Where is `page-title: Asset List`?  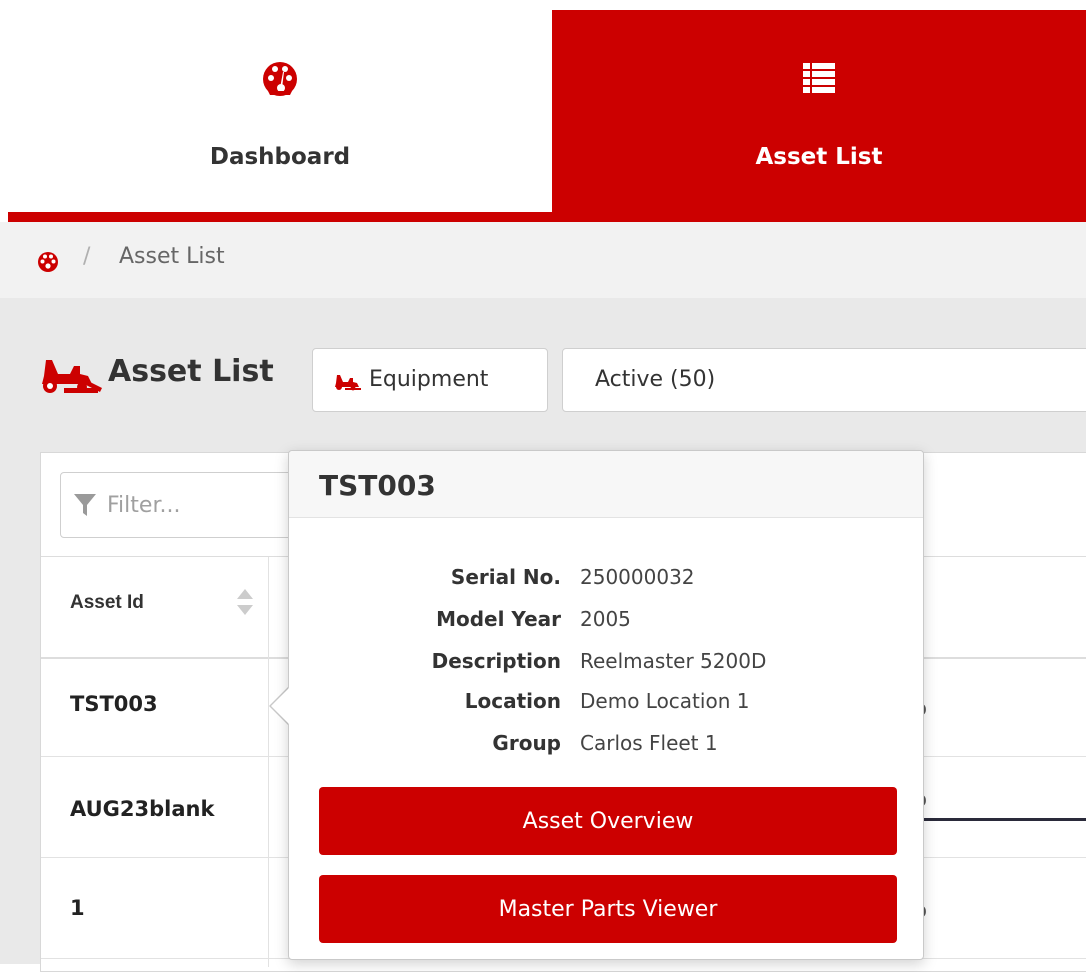 page-title: Asset List is located at coordinates (191, 371).